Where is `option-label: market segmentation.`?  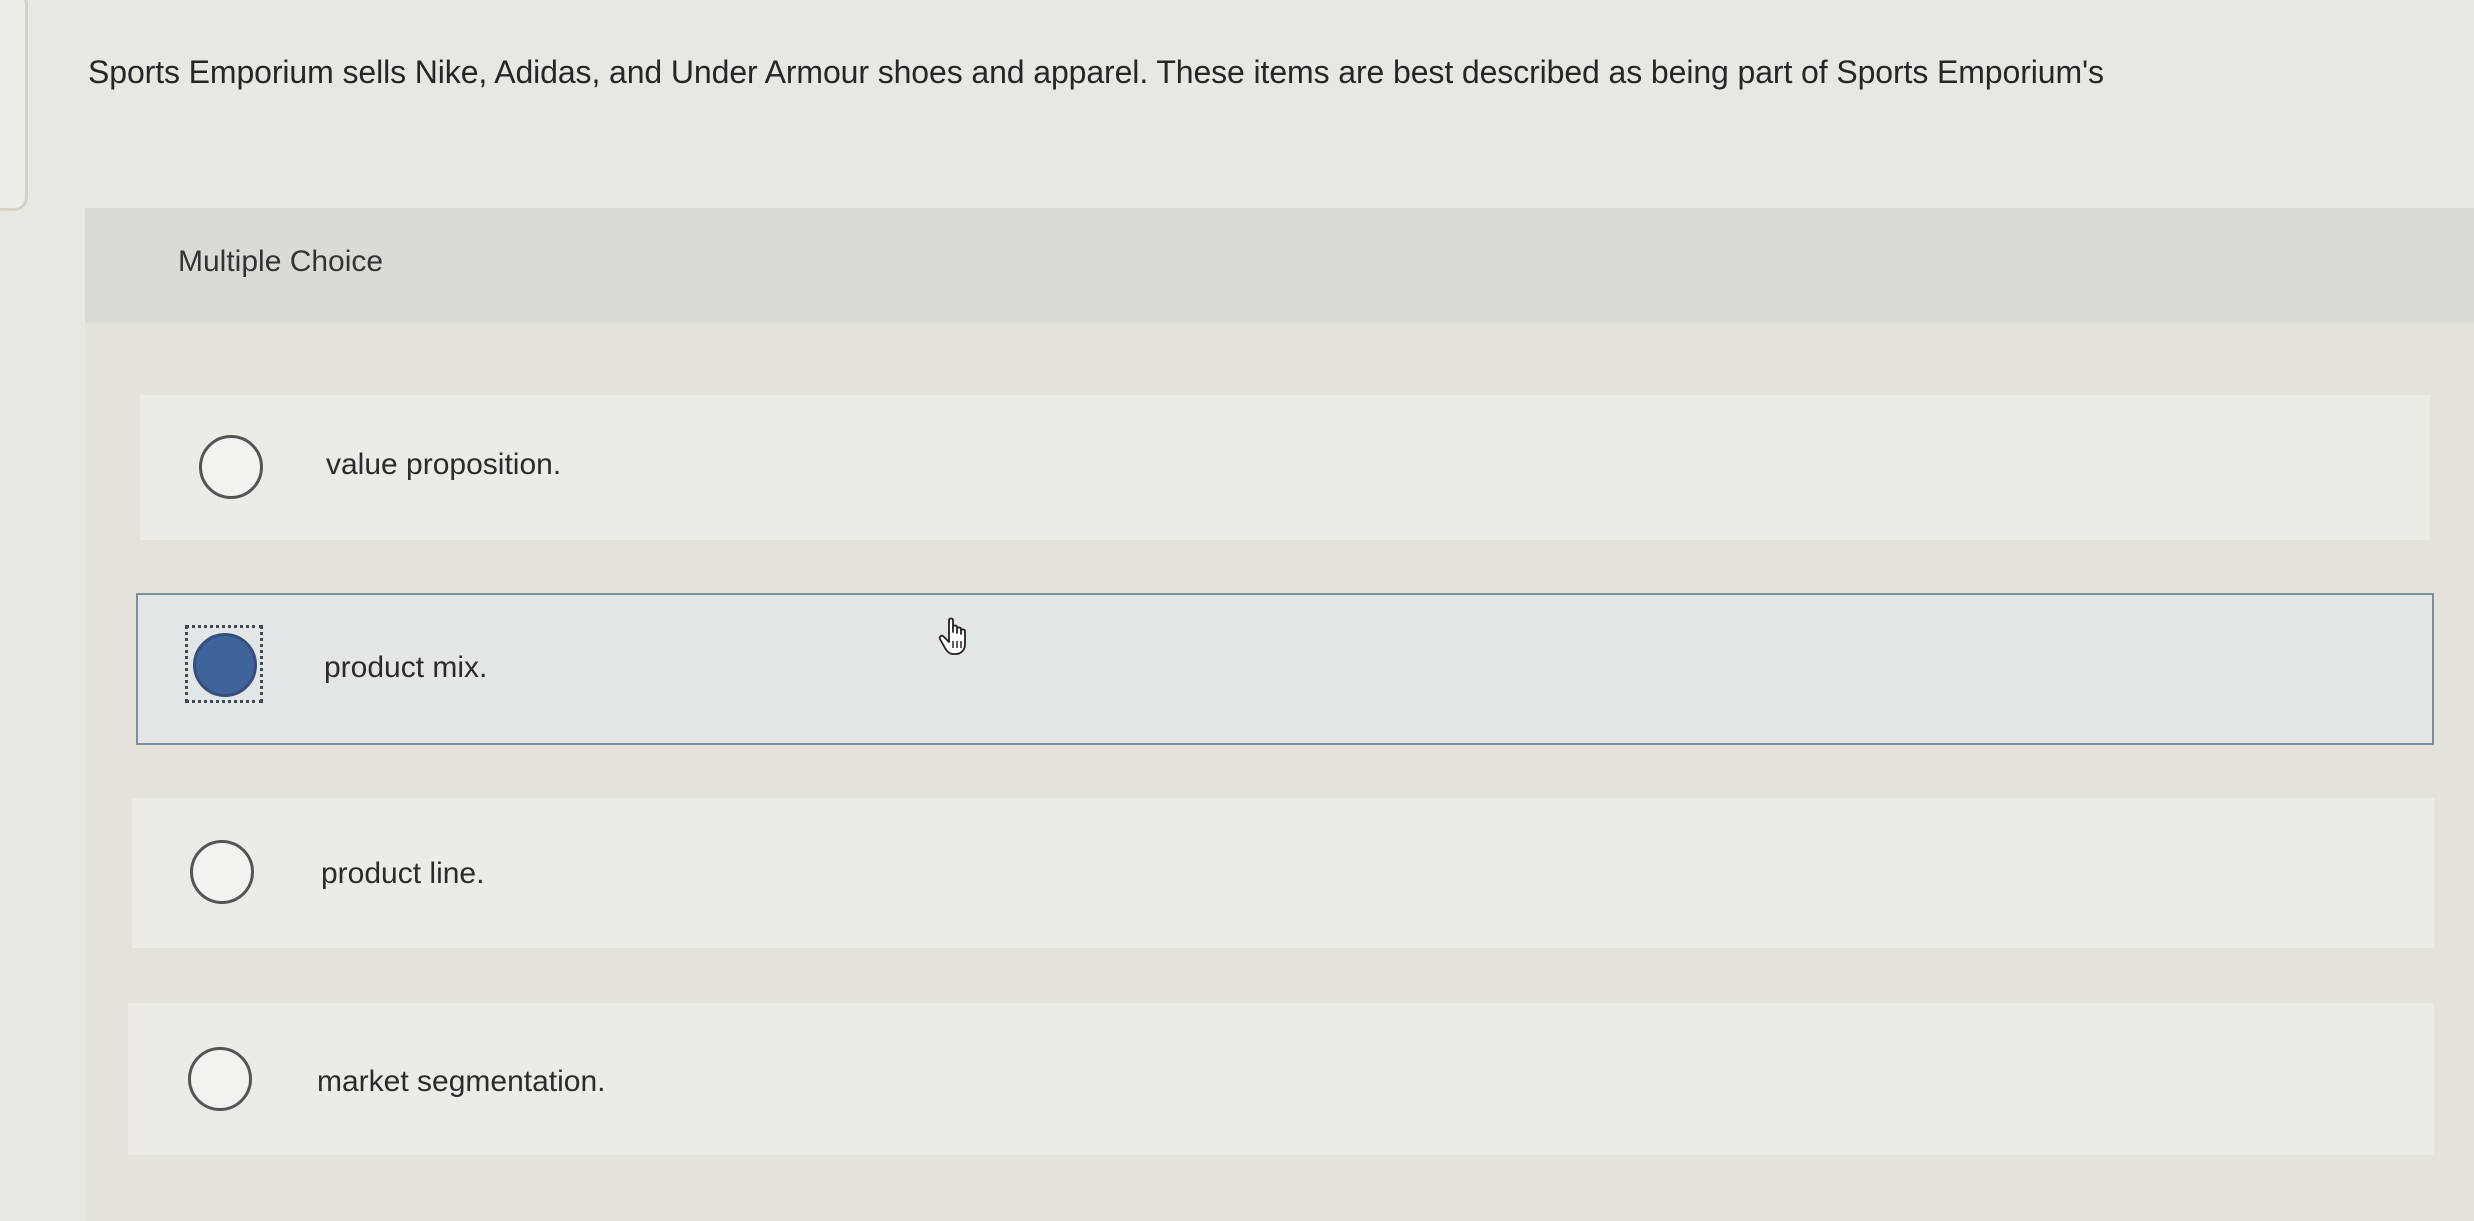 option-label: market segmentation. is located at coordinates (461, 1081).